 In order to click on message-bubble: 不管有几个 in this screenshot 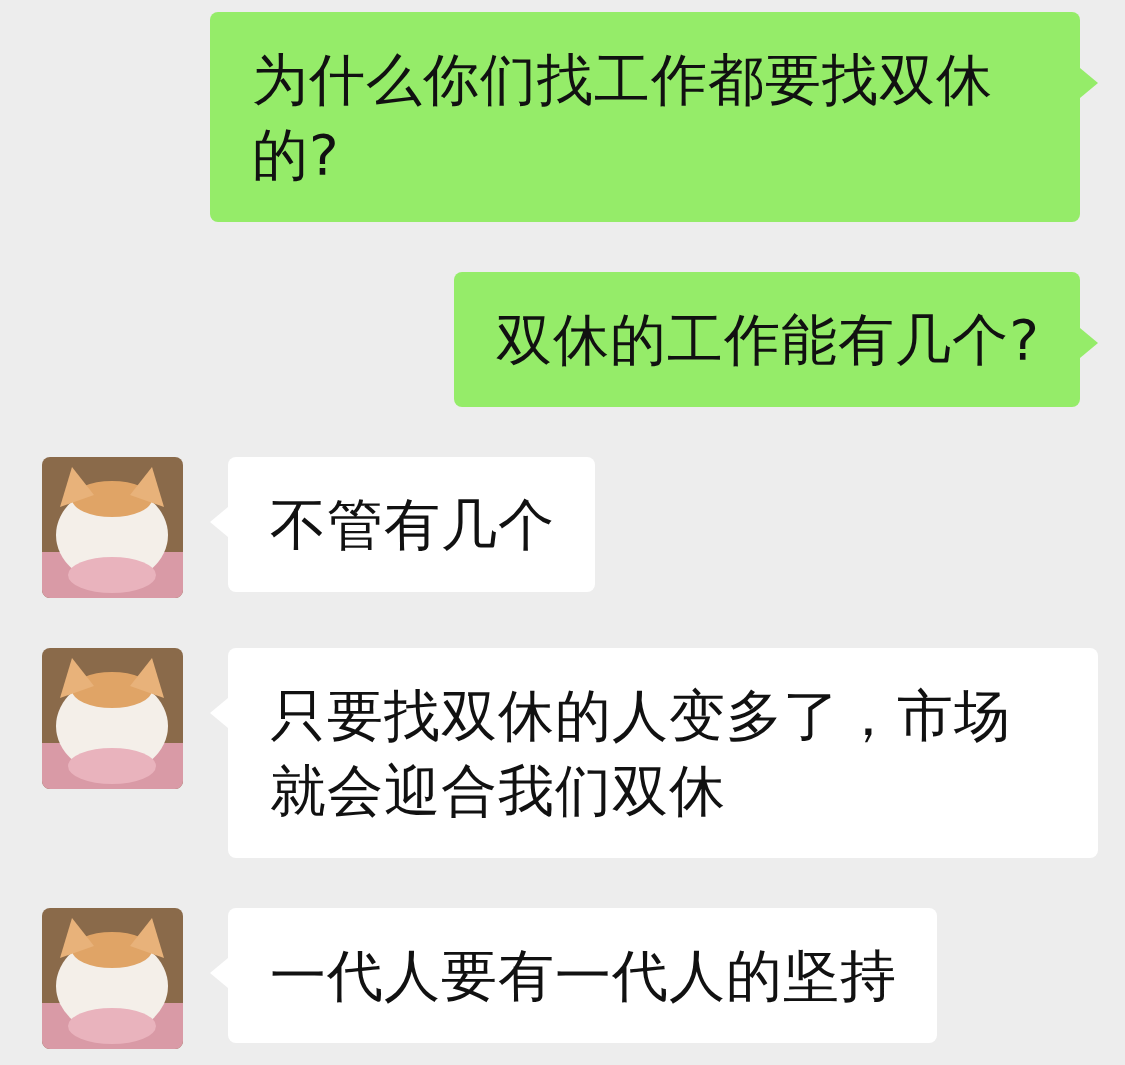, I will do `click(411, 524)`.